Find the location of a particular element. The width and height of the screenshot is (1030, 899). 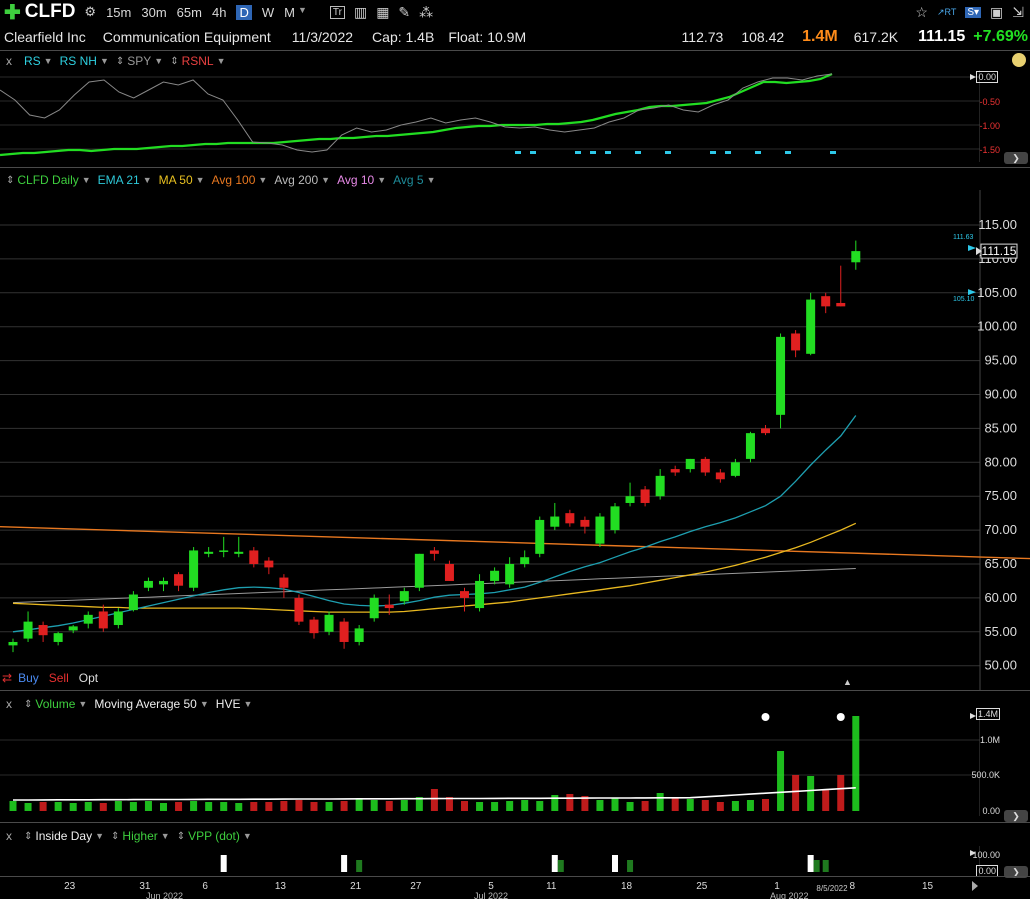

legend-ema21: EMA 21 is located at coordinates (119, 180).